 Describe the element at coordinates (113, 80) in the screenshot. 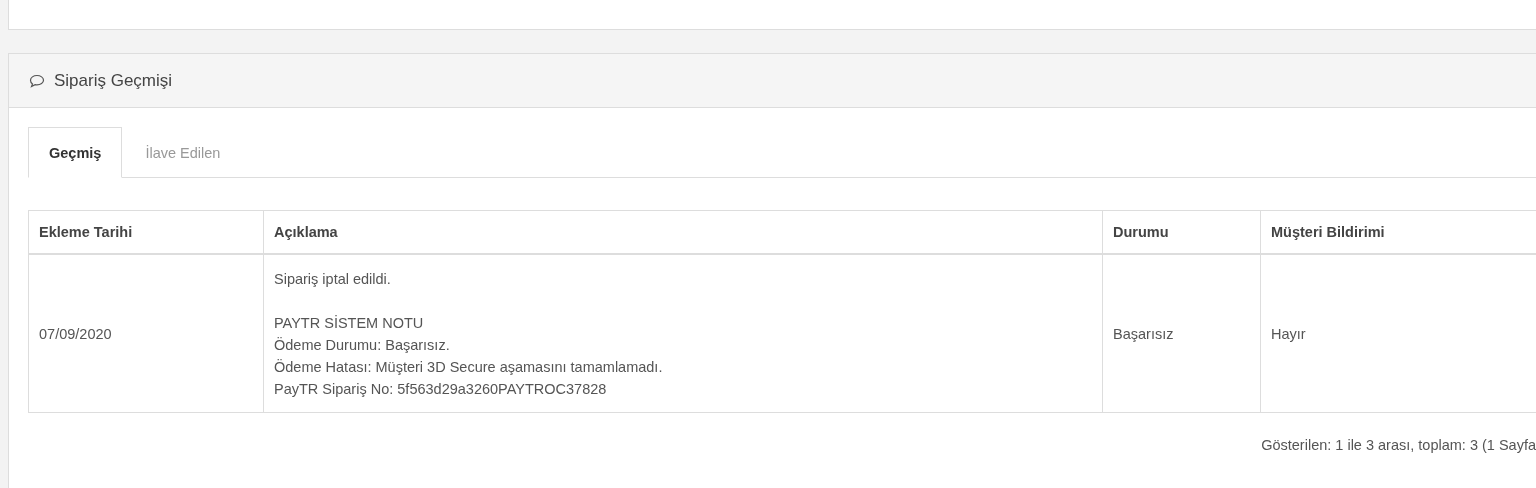

I see `panel-title: Sipariş Geçmişi` at that location.